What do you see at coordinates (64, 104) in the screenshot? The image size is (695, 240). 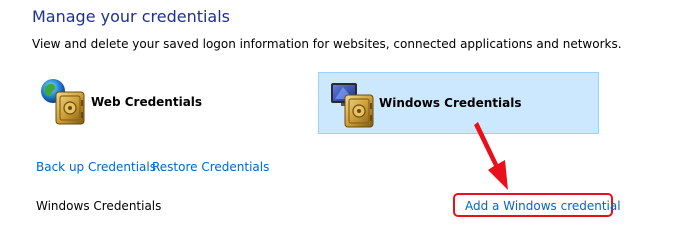 I see `web-credentials-vault-icon` at bounding box center [64, 104].